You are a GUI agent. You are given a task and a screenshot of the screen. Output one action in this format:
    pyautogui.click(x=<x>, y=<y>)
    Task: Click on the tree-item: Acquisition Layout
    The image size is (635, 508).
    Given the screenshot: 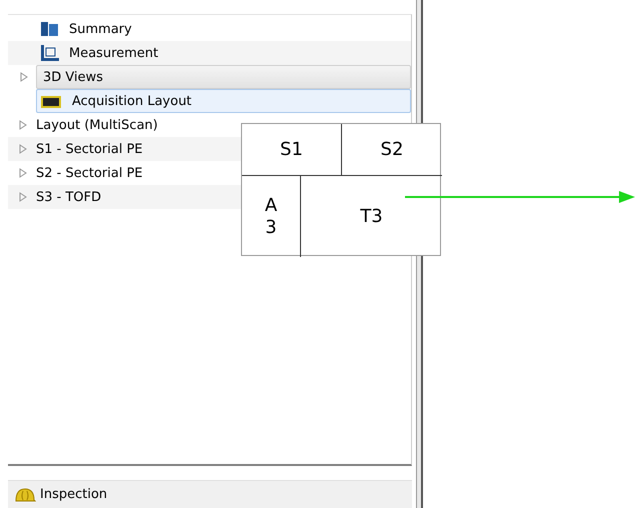 What is the action you would take?
    pyautogui.click(x=223, y=101)
    